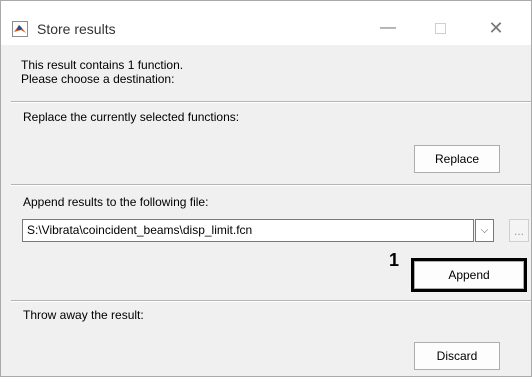 The width and height of the screenshot is (532, 377). What do you see at coordinates (457, 159) in the screenshot?
I see `replace-button: Replace` at bounding box center [457, 159].